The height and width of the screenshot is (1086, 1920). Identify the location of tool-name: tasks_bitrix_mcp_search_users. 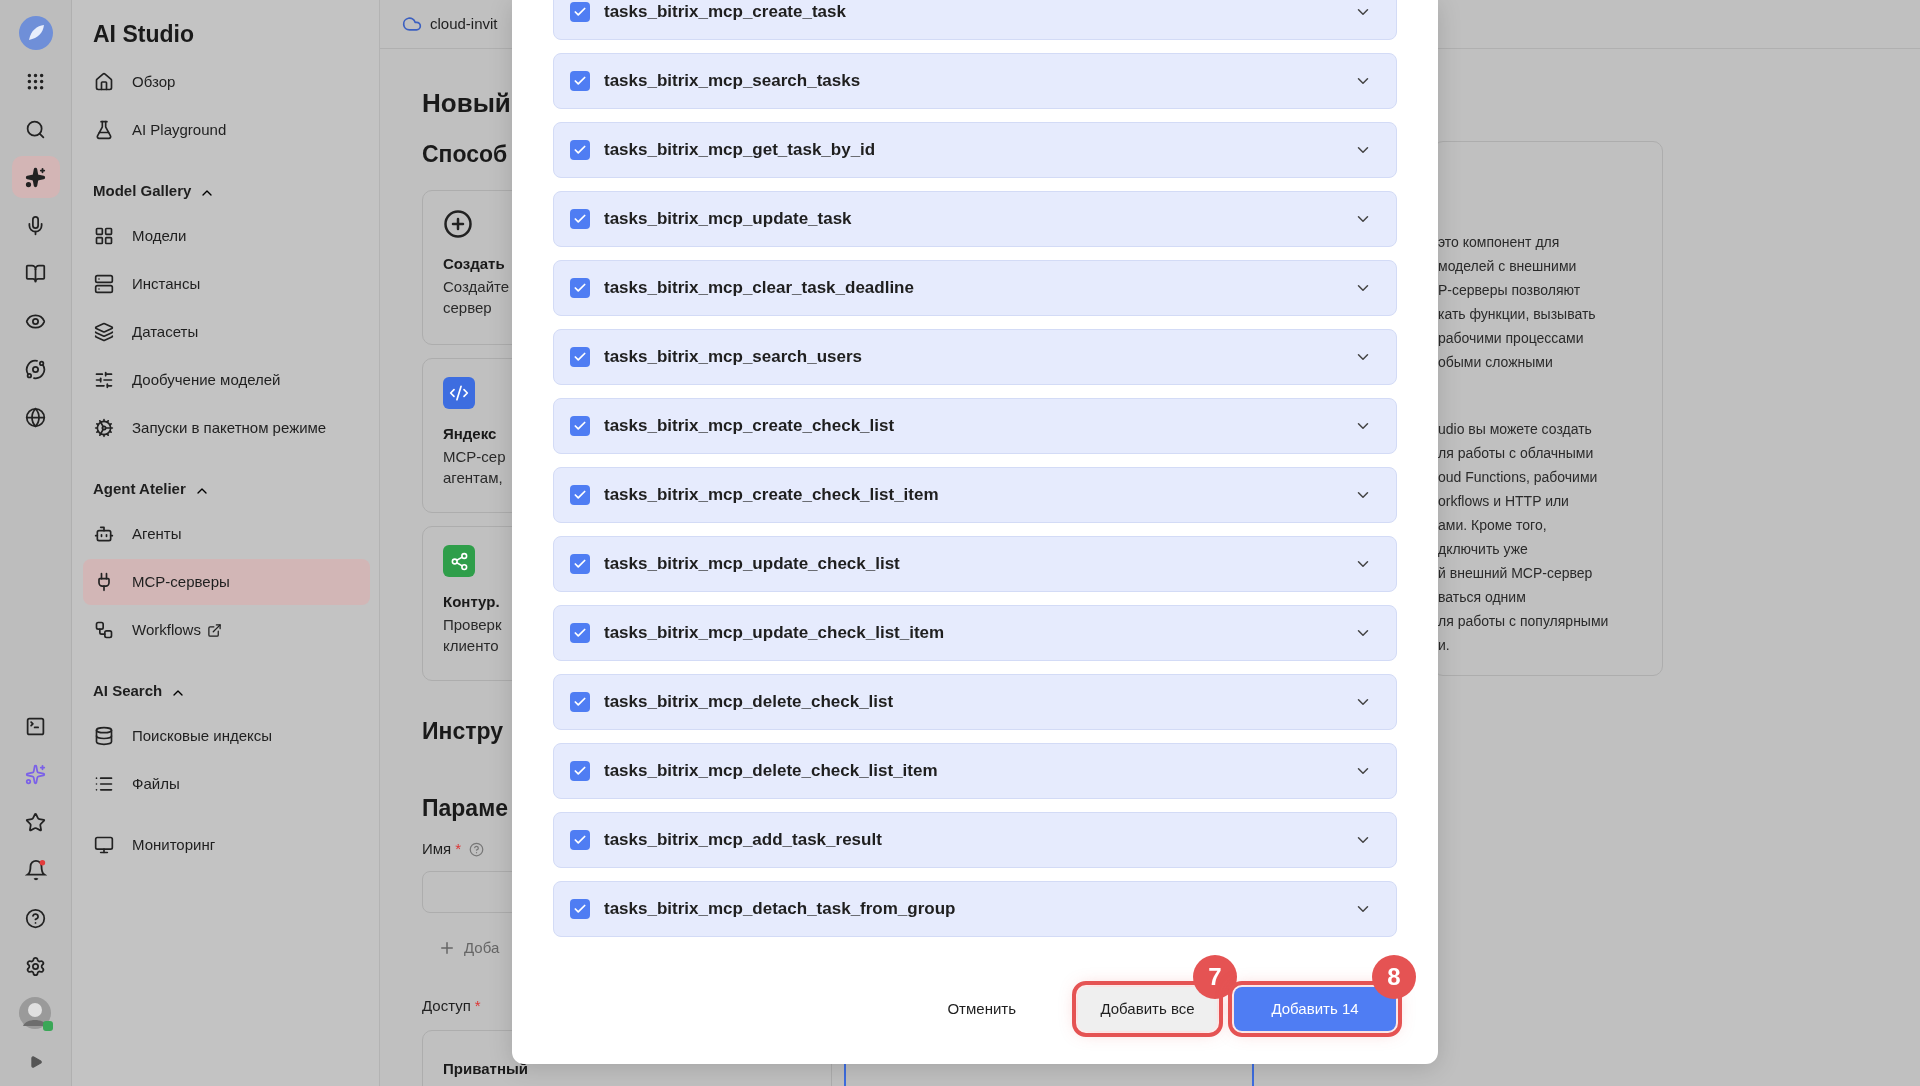
(733, 357).